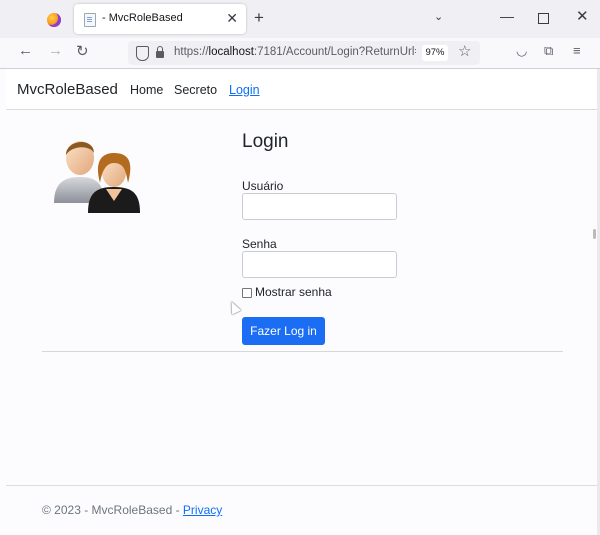  I want to click on browser-tab-strip: - MvcRoleBased ✕ + ⌄ — ✕, so click(300, 19).